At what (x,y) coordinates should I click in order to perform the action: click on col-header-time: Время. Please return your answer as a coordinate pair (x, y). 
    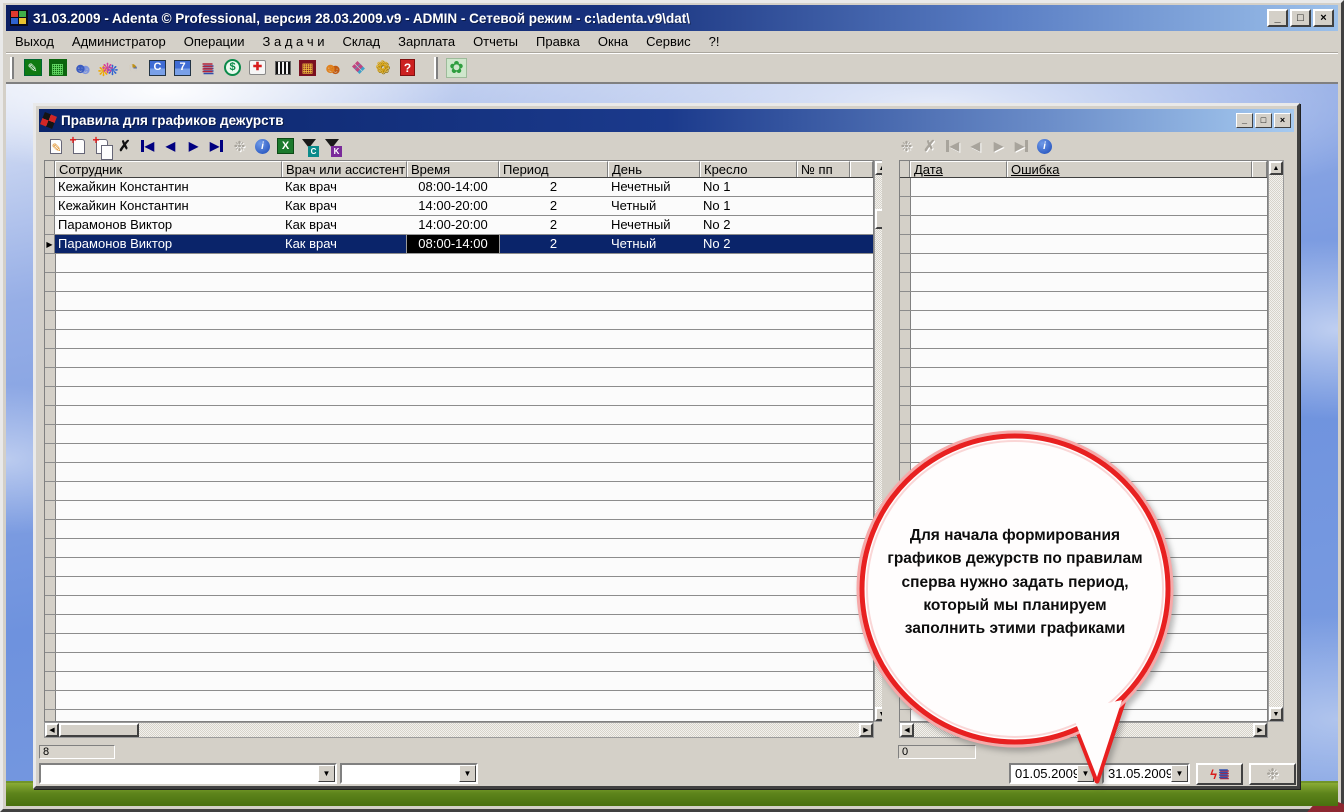
    Looking at the image, I should click on (453, 169).